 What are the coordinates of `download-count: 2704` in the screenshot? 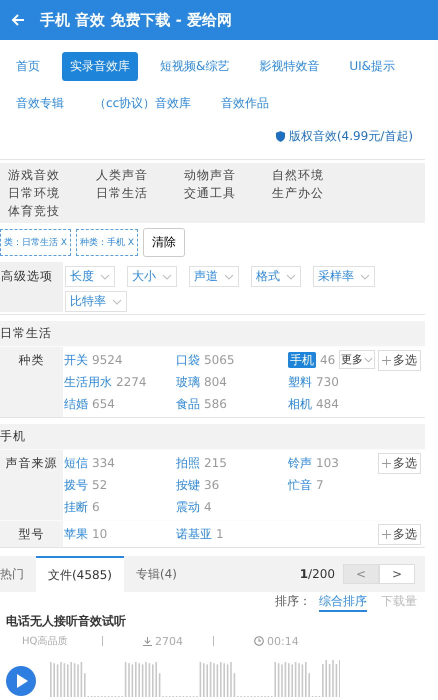 It's located at (169, 641).